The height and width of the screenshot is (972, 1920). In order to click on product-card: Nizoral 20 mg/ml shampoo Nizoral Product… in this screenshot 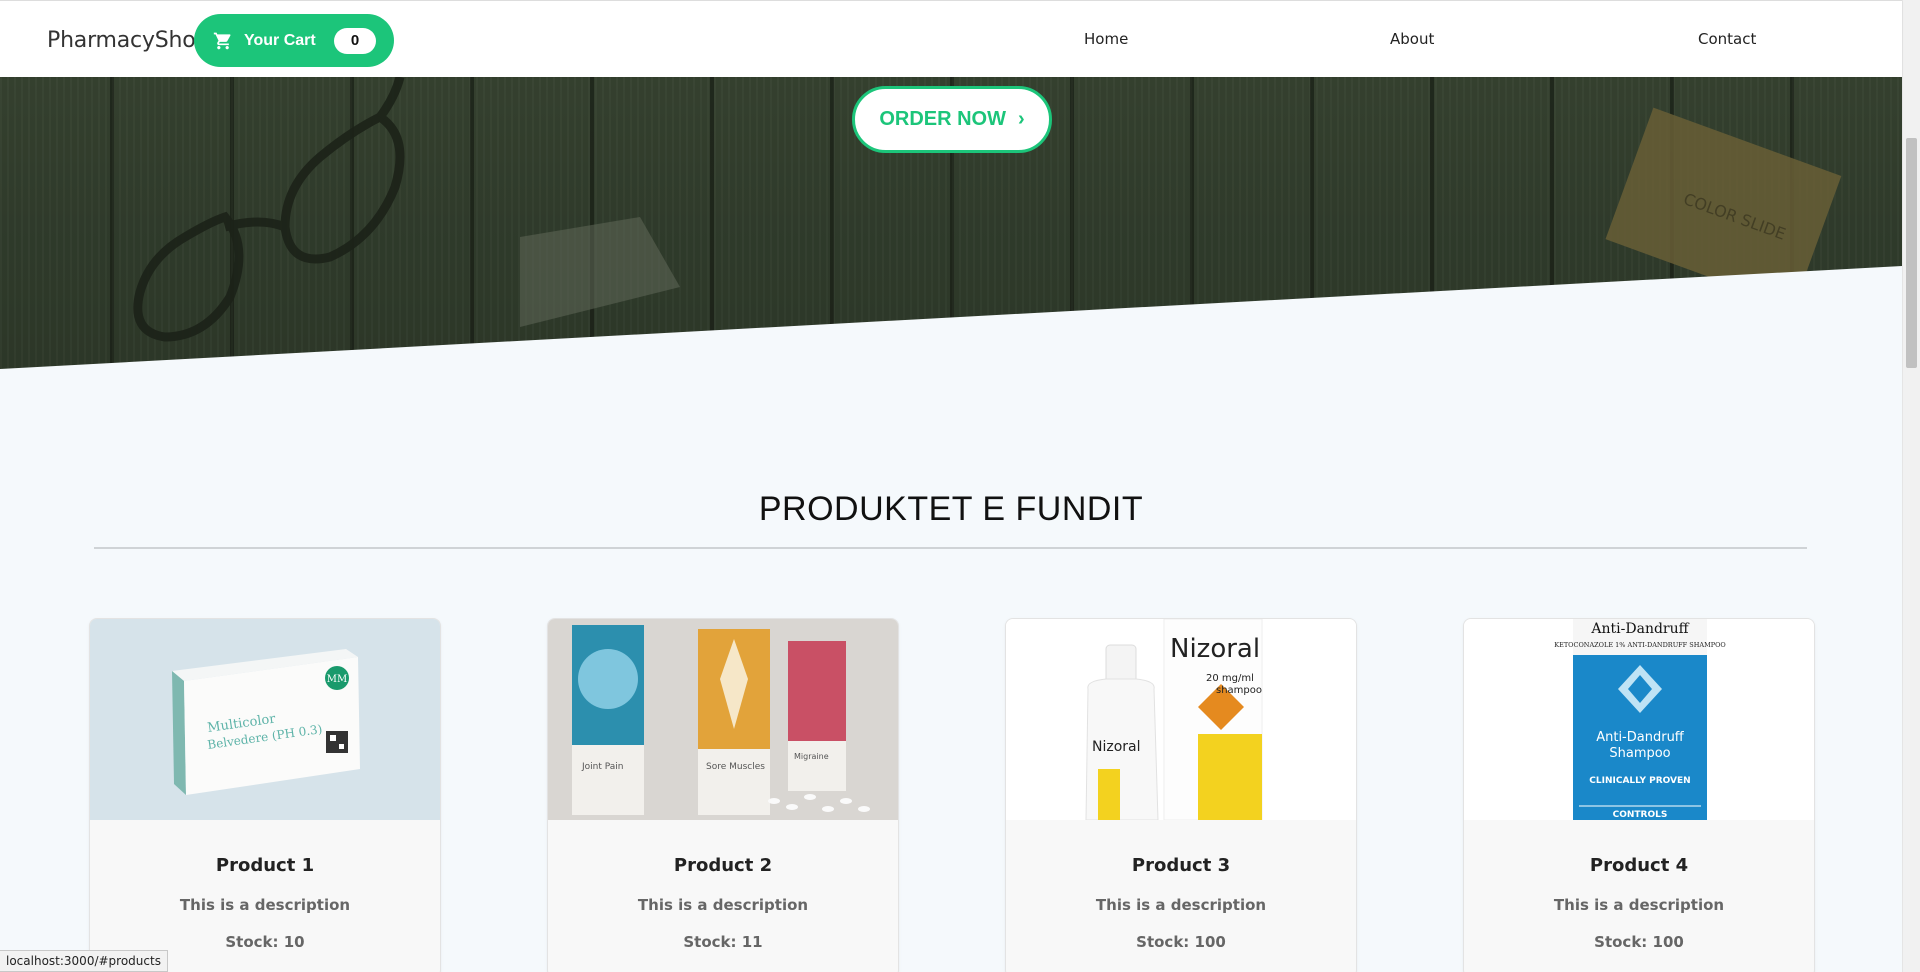, I will do `click(1181, 795)`.